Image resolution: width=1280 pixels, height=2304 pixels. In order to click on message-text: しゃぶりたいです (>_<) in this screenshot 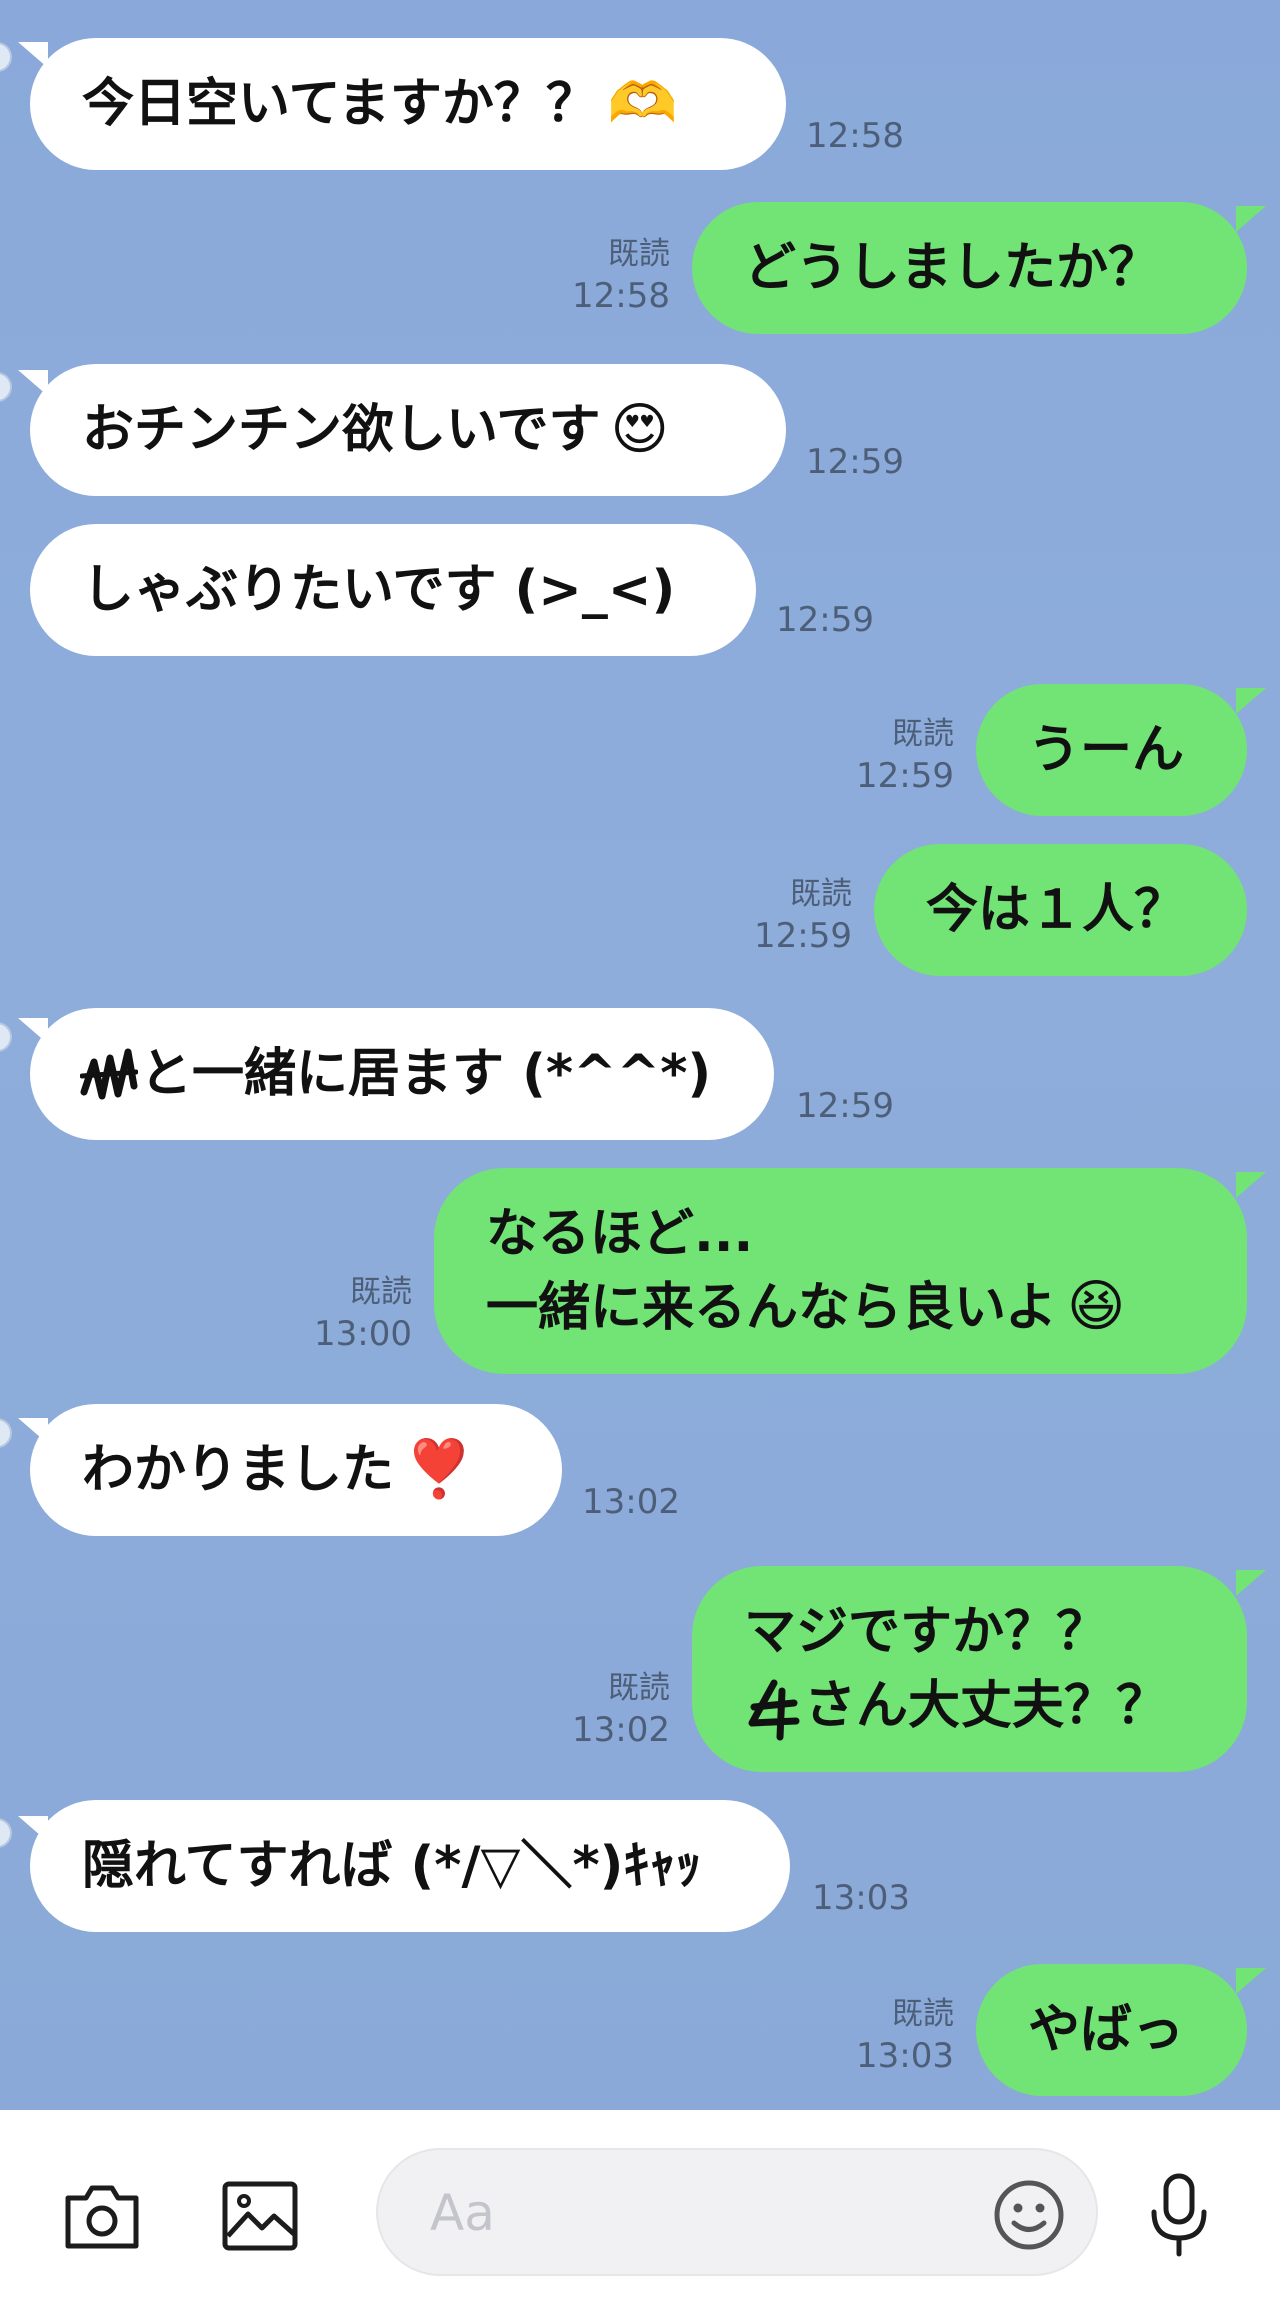, I will do `click(379, 590)`.